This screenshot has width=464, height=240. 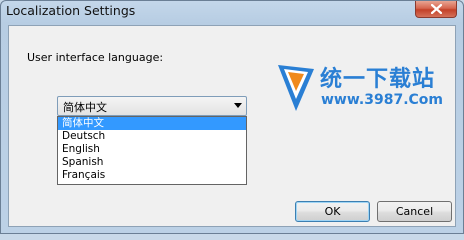 I want to click on language-option: Deutsch, so click(x=152, y=136).